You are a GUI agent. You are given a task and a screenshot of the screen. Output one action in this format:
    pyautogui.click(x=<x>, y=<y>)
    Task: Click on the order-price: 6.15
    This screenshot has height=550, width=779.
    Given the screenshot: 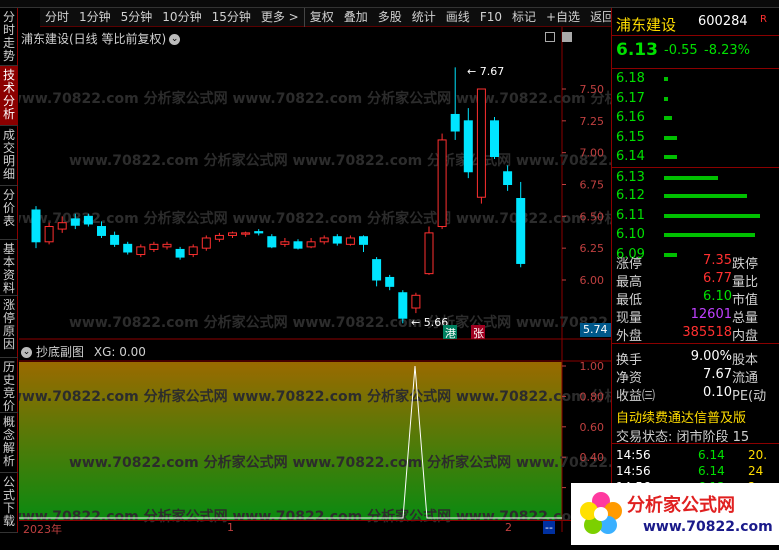 What is the action you would take?
    pyautogui.click(x=630, y=137)
    